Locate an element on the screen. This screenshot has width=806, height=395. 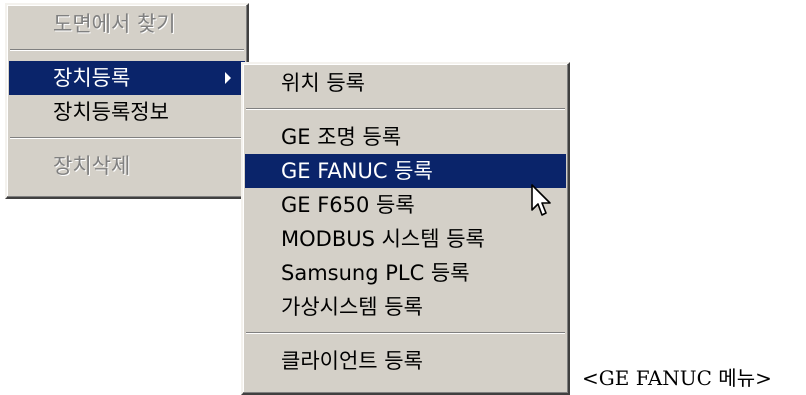
submenu-item-ge-f650-register: GE F650 등록 is located at coordinates (405, 205).